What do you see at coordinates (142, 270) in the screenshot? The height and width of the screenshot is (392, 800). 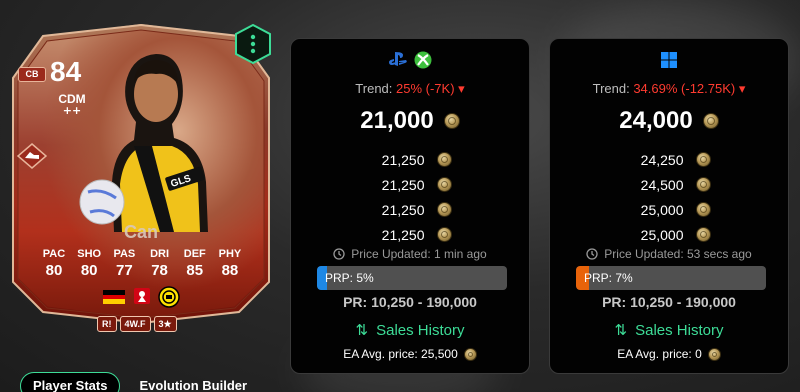 I see `stat-values: 80 80 77 78 85 88` at bounding box center [142, 270].